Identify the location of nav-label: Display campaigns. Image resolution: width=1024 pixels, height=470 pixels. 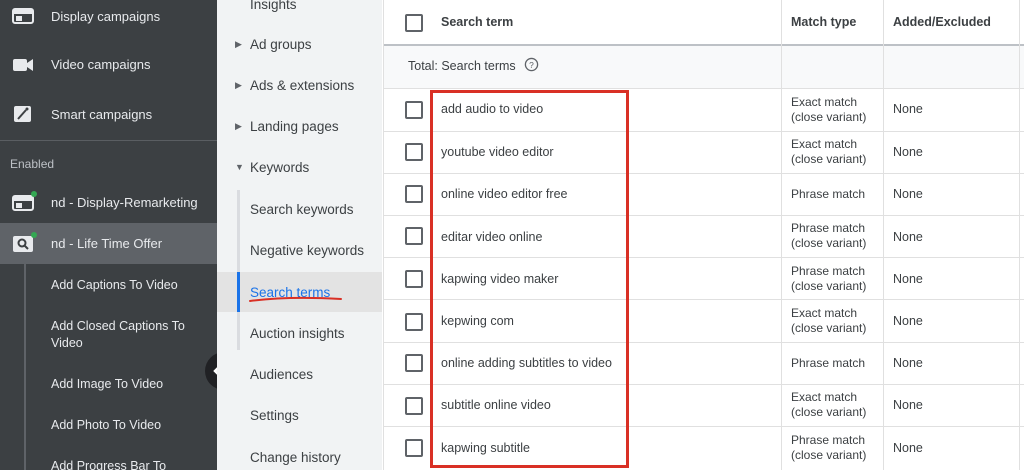
(106, 16).